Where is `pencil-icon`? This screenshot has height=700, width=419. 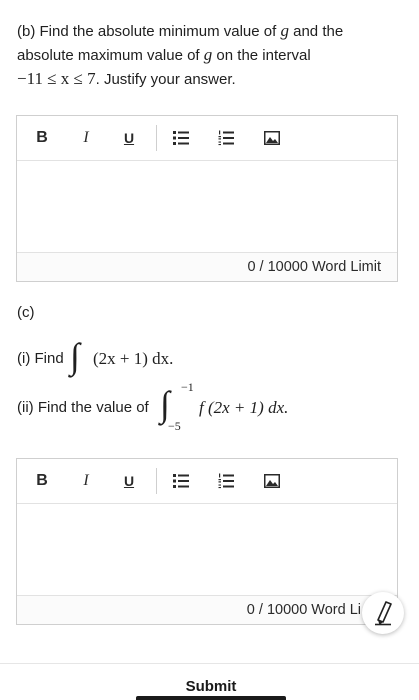 pencil-icon is located at coordinates (383, 613).